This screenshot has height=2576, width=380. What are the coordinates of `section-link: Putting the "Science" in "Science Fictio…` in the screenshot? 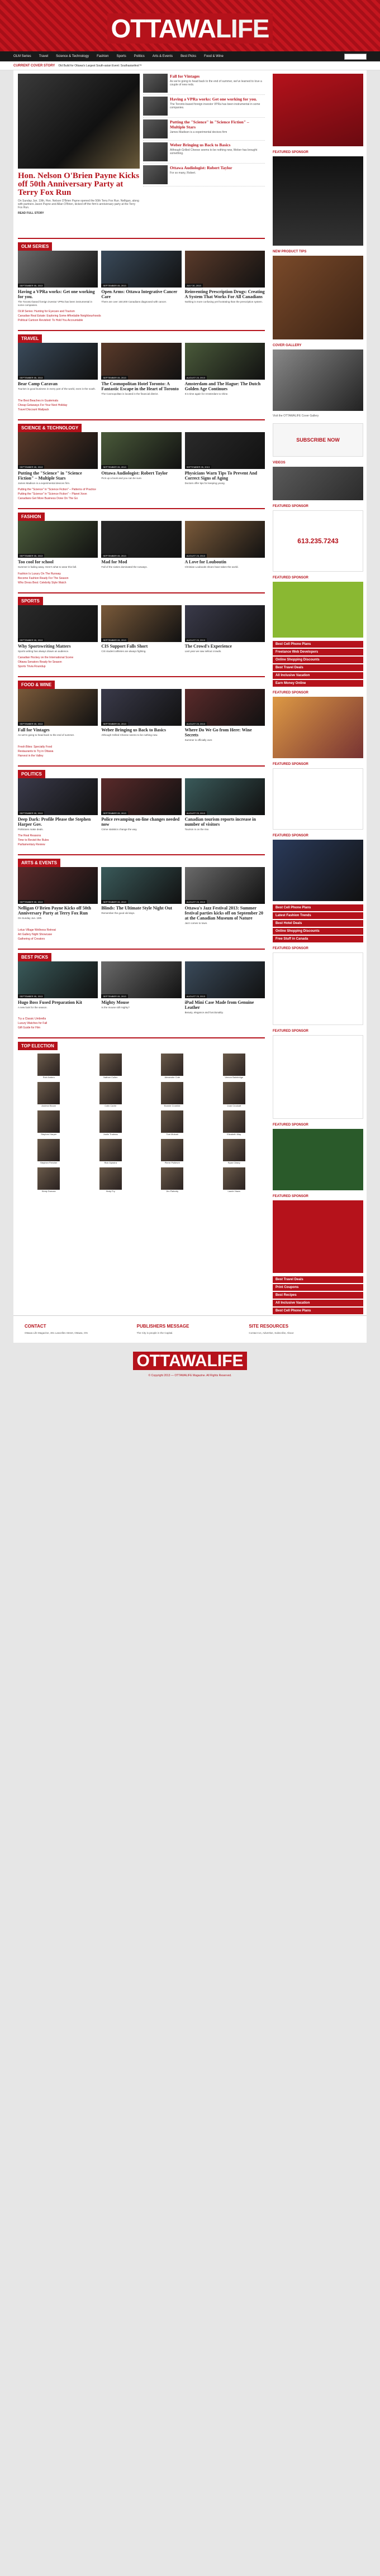 It's located at (141, 489).